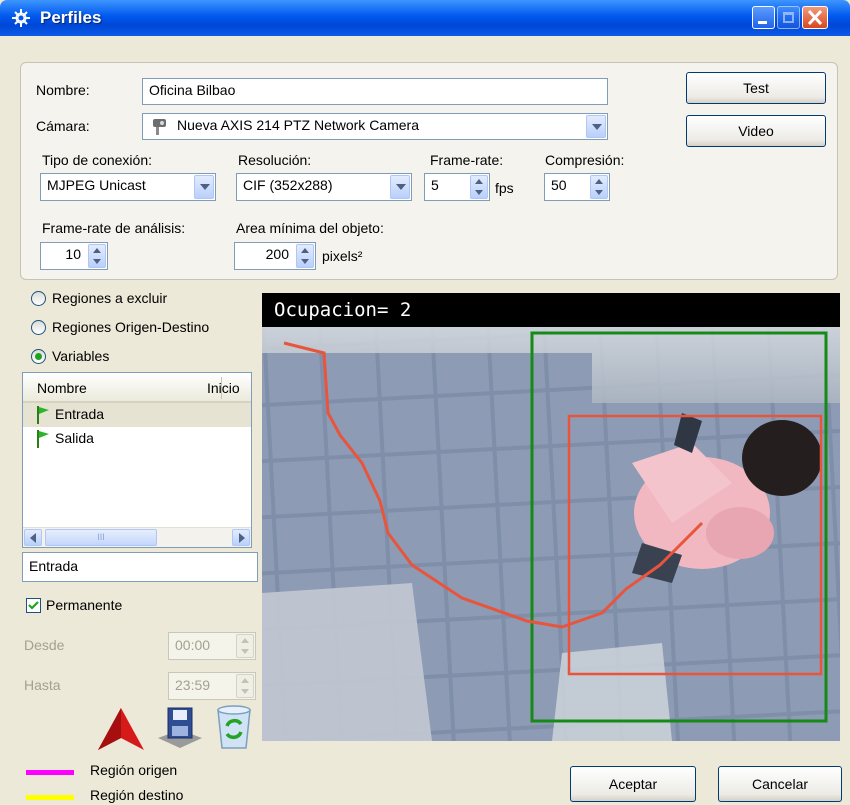  I want to click on title-bar: Perfiles, so click(425, 18).